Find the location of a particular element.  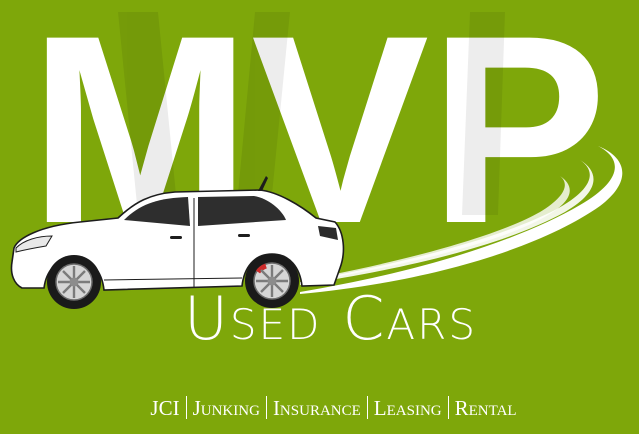

service-rental: Rental is located at coordinates (485, 408).